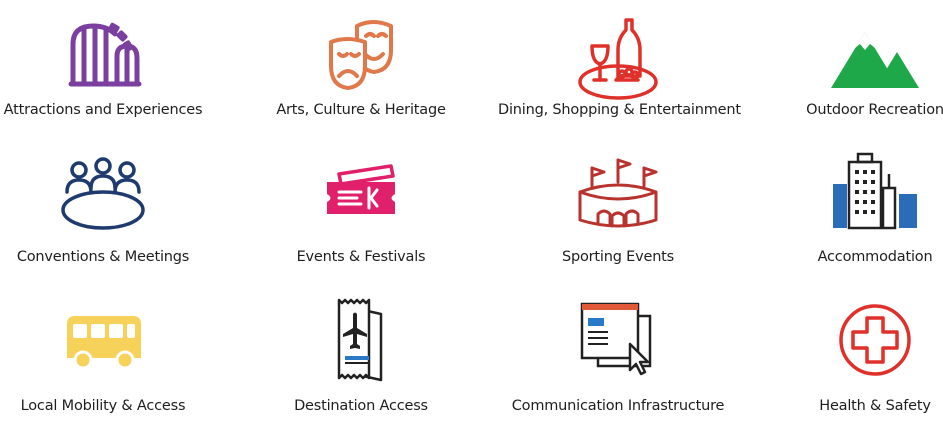 This screenshot has width=943, height=426. I want to click on category-label: Dining, Shopping & Entertainment, so click(619, 110).